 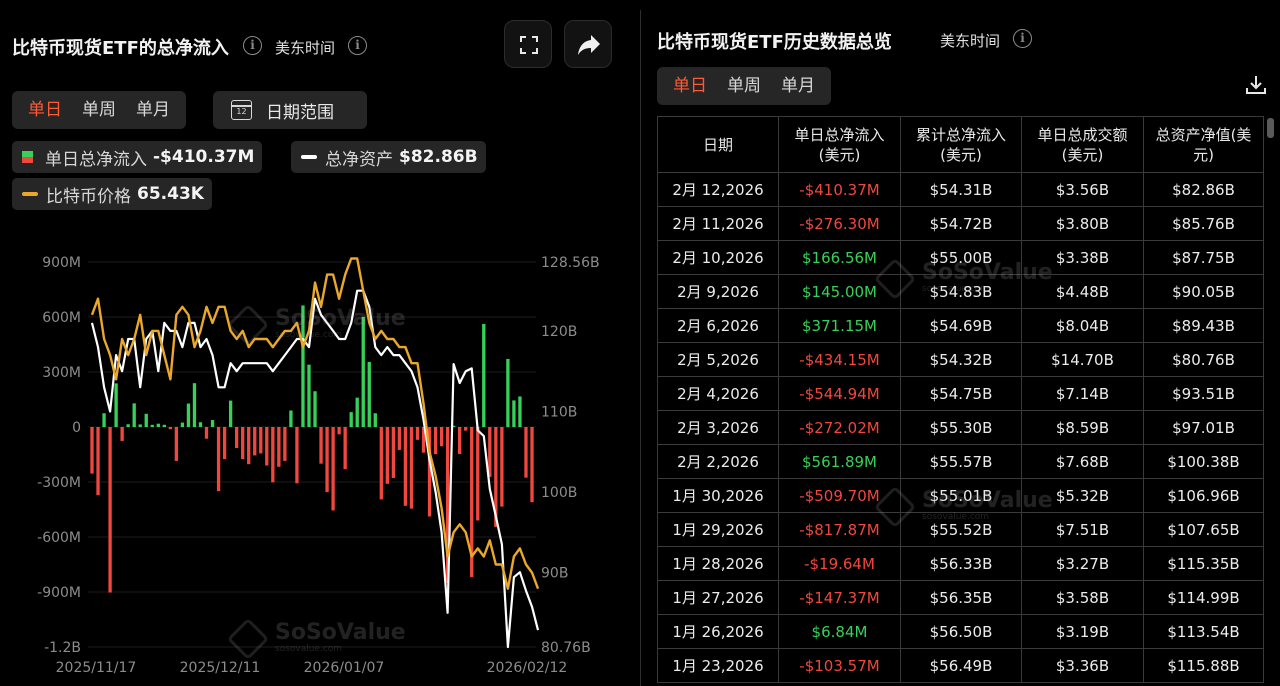 What do you see at coordinates (290, 110) in the screenshot?
I see `date-range-button: 12 日期范围` at bounding box center [290, 110].